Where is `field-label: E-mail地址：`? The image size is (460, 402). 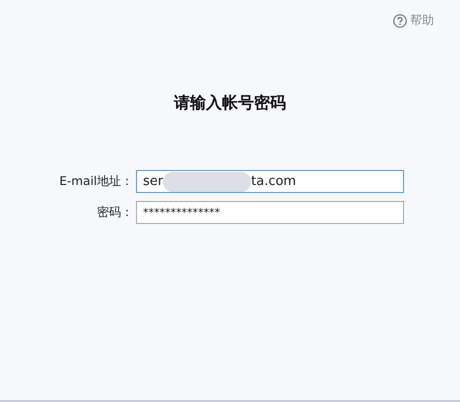 field-label: E-mail地址： is located at coordinates (95, 181).